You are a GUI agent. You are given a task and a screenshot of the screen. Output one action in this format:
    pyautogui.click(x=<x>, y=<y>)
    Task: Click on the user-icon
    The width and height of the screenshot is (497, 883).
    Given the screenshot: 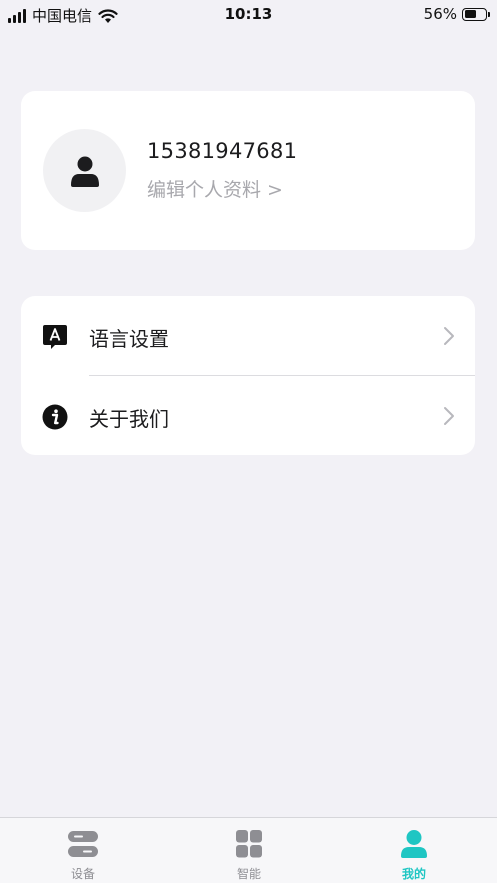 What is the action you would take?
    pyautogui.click(x=84, y=171)
    